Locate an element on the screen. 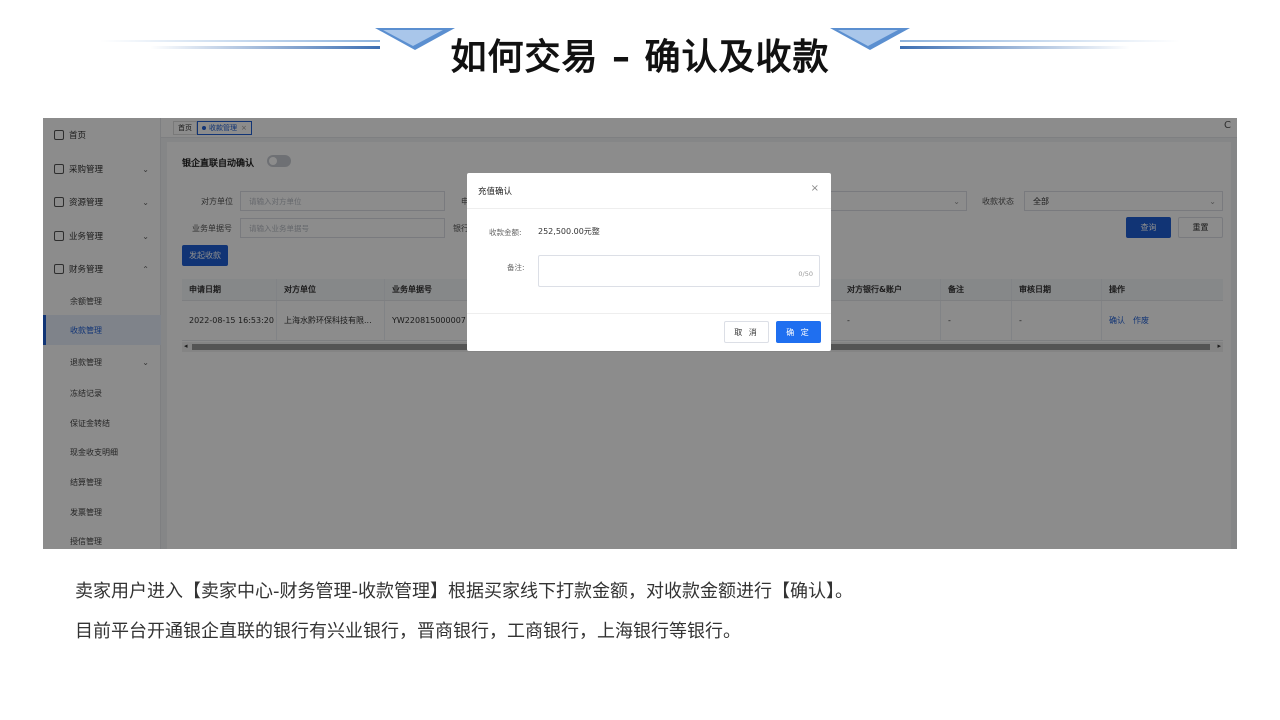 The height and width of the screenshot is (720, 1280). confirm-button: 确 定 is located at coordinates (798, 332).